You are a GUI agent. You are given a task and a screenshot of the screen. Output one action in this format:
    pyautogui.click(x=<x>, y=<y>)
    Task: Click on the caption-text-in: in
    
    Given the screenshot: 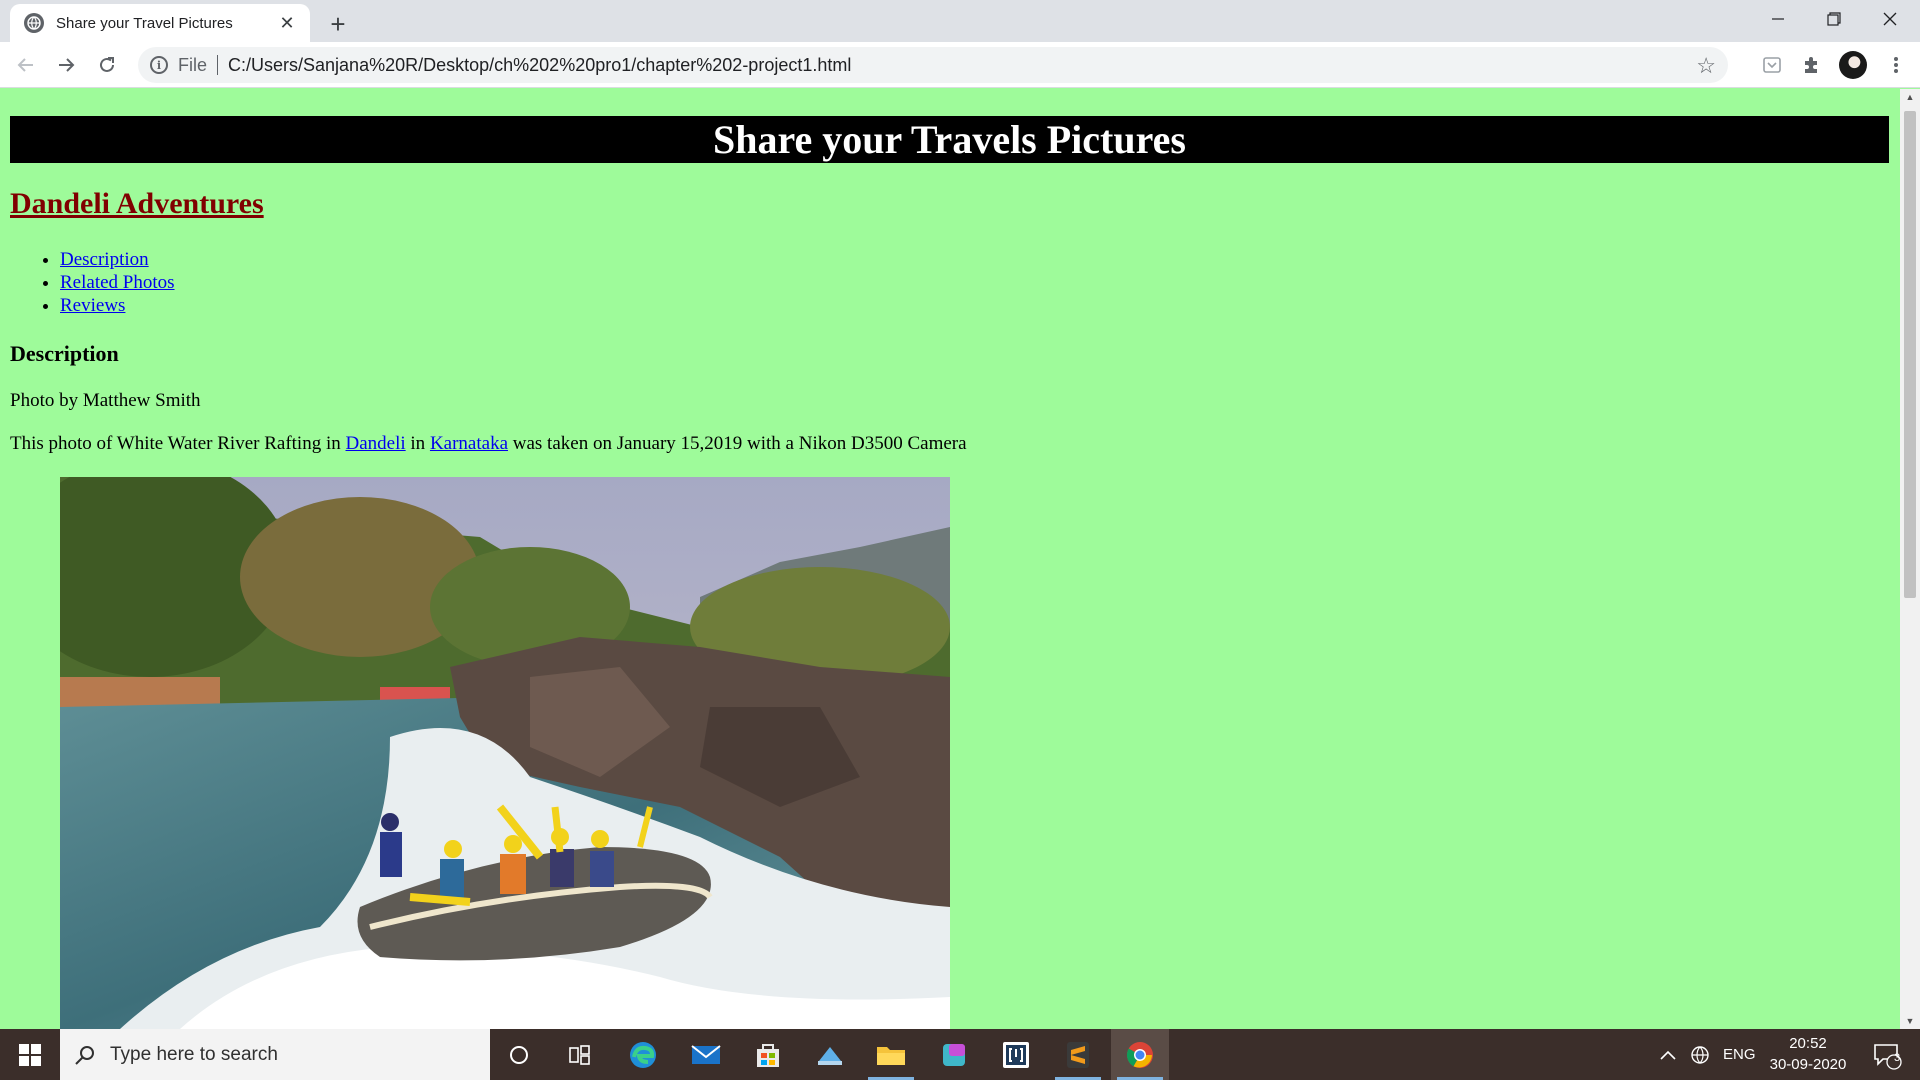 What is the action you would take?
    pyautogui.click(x=418, y=443)
    